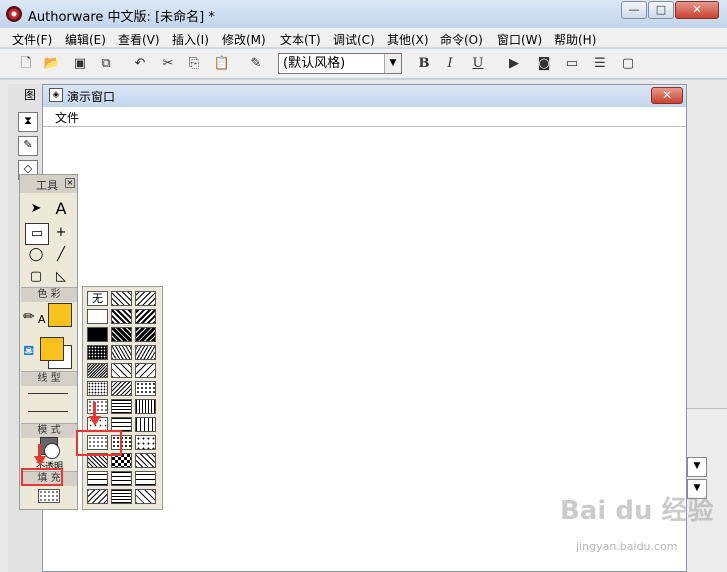 This screenshot has width=727, height=572. What do you see at coordinates (121, 334) in the screenshot?
I see `pattern-diagonal-heavy` at bounding box center [121, 334].